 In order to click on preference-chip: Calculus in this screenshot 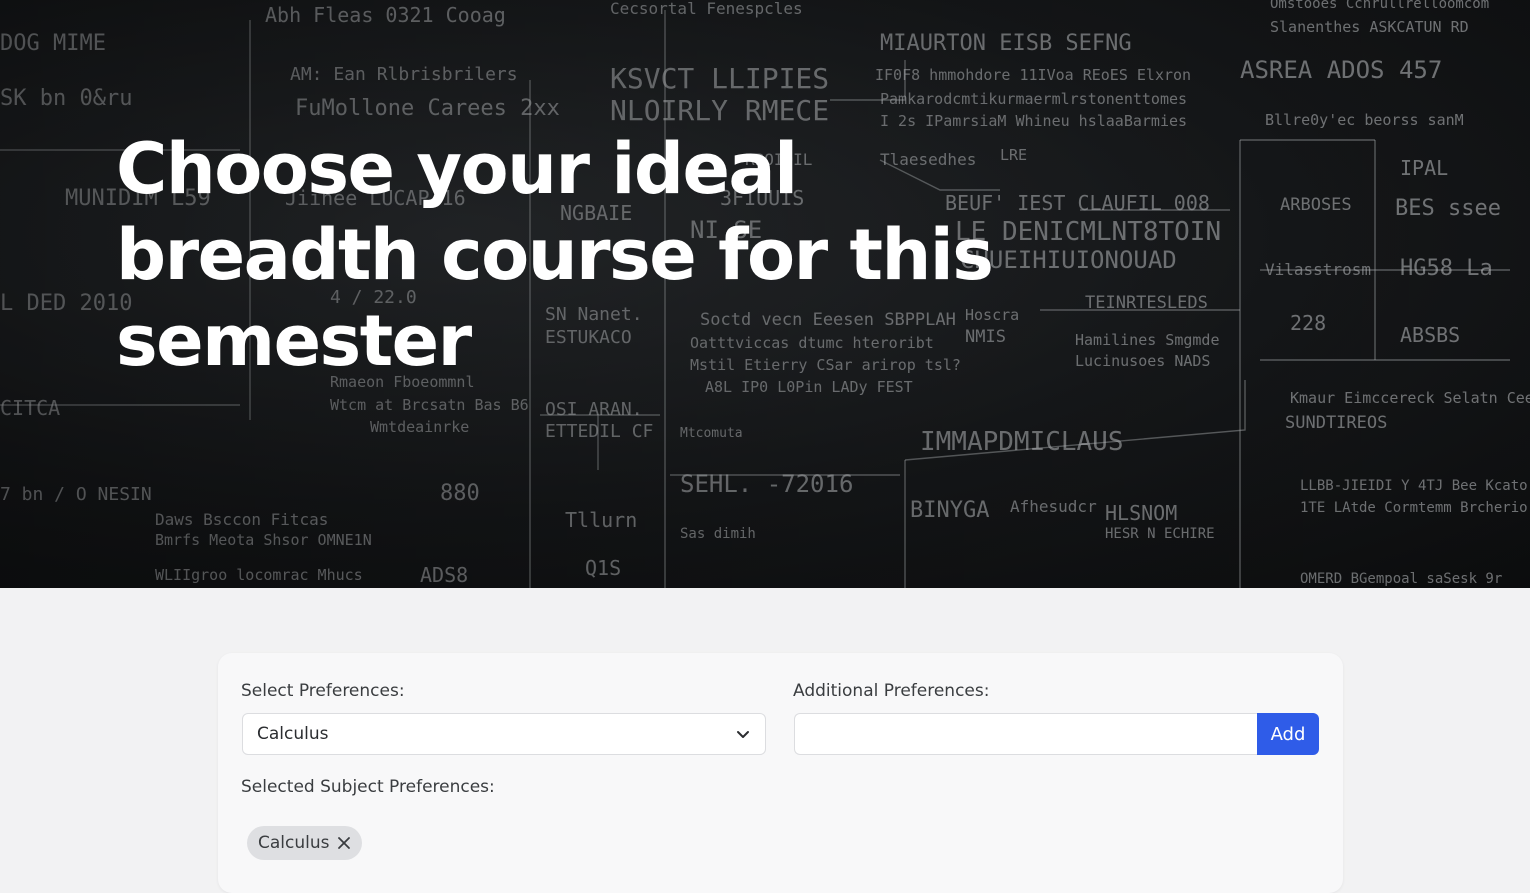, I will do `click(304, 843)`.